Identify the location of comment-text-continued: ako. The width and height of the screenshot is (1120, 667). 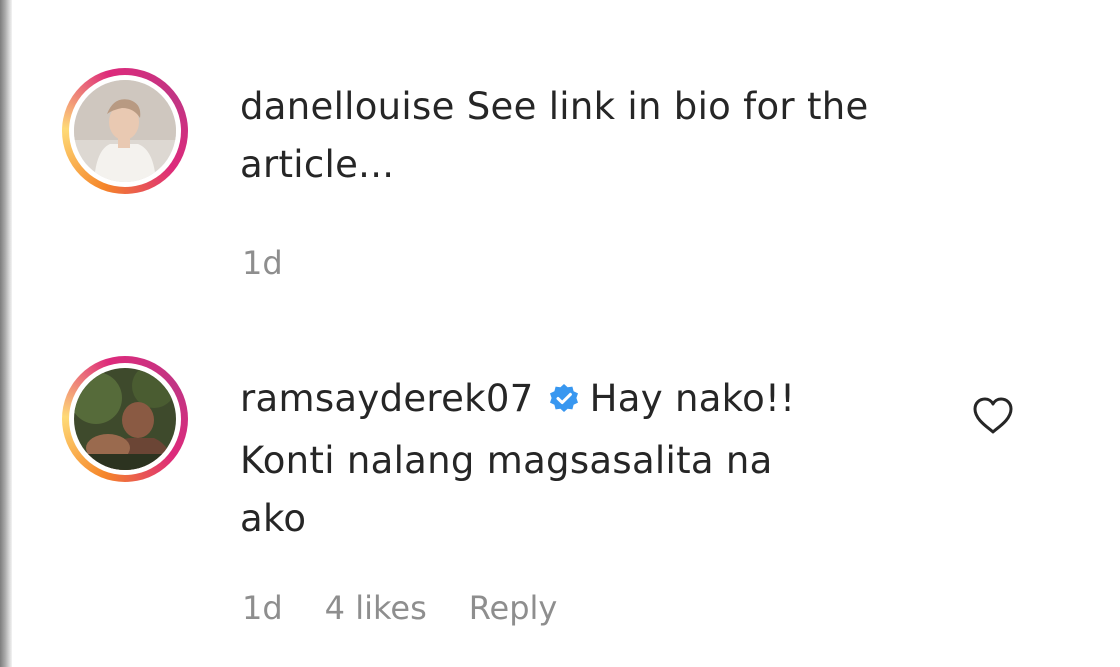
(273, 518).